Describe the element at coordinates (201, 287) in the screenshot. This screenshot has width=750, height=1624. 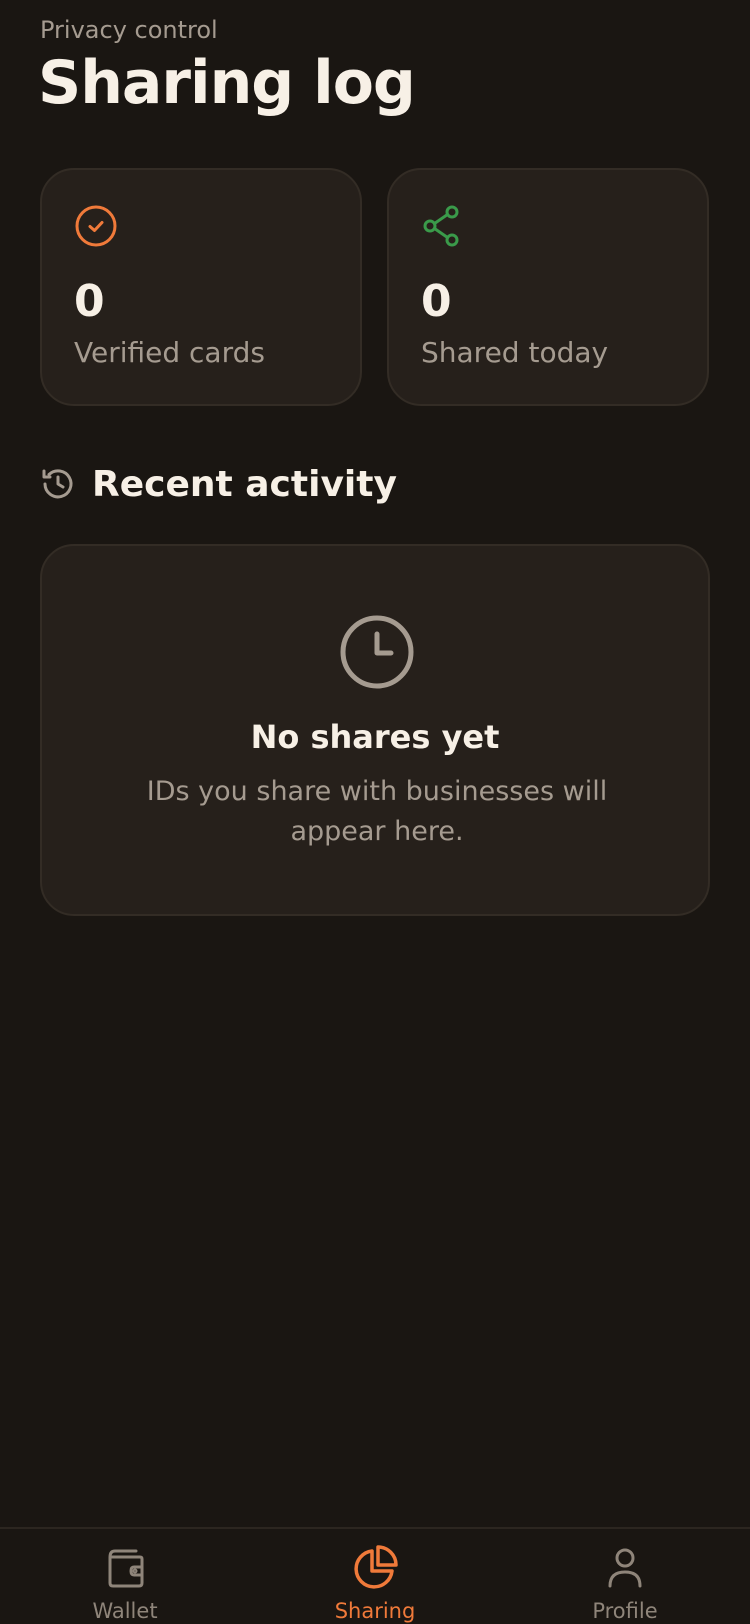
I see `stat-card-verified: 0 Verified cards` at that location.